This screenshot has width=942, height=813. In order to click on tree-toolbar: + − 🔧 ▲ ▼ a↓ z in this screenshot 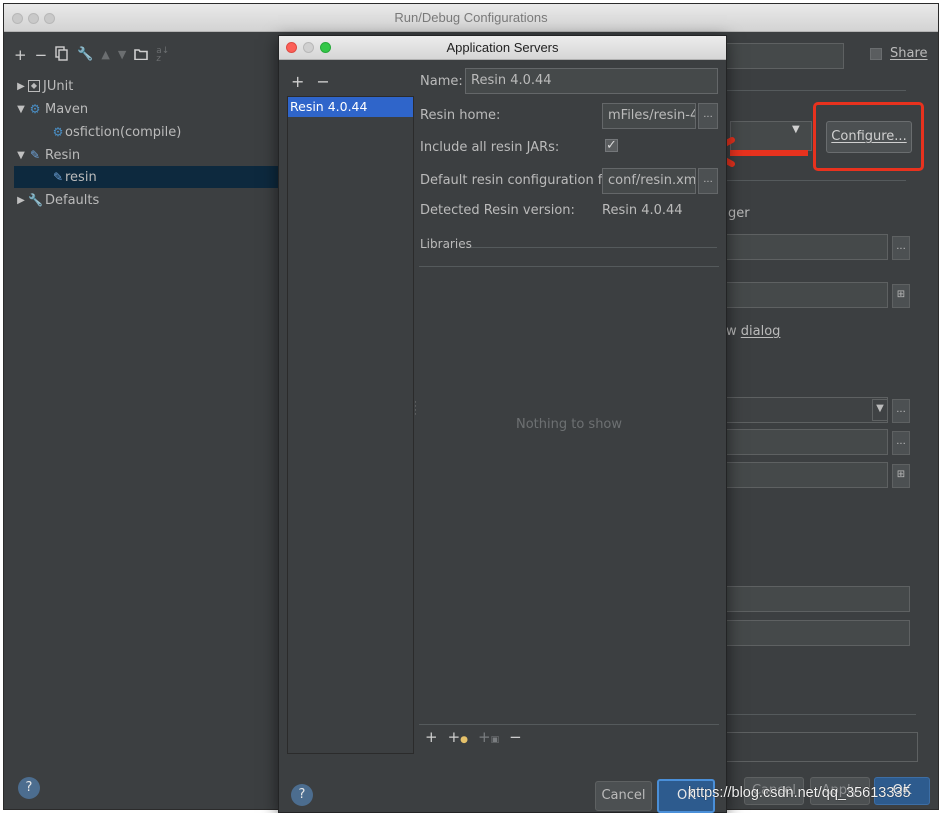, I will do `click(91, 55)`.